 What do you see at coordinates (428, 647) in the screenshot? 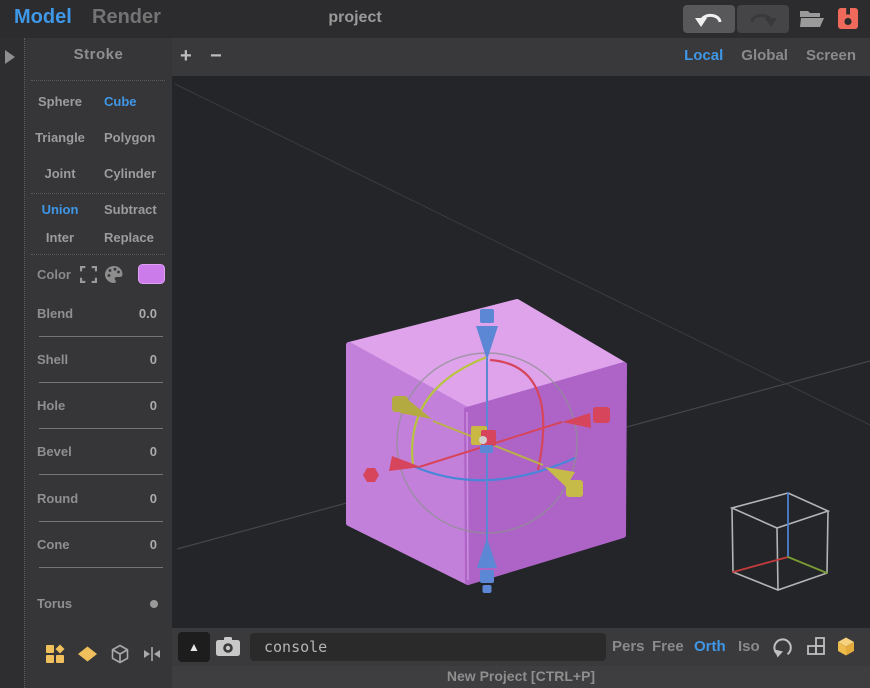
I see `console-input` at bounding box center [428, 647].